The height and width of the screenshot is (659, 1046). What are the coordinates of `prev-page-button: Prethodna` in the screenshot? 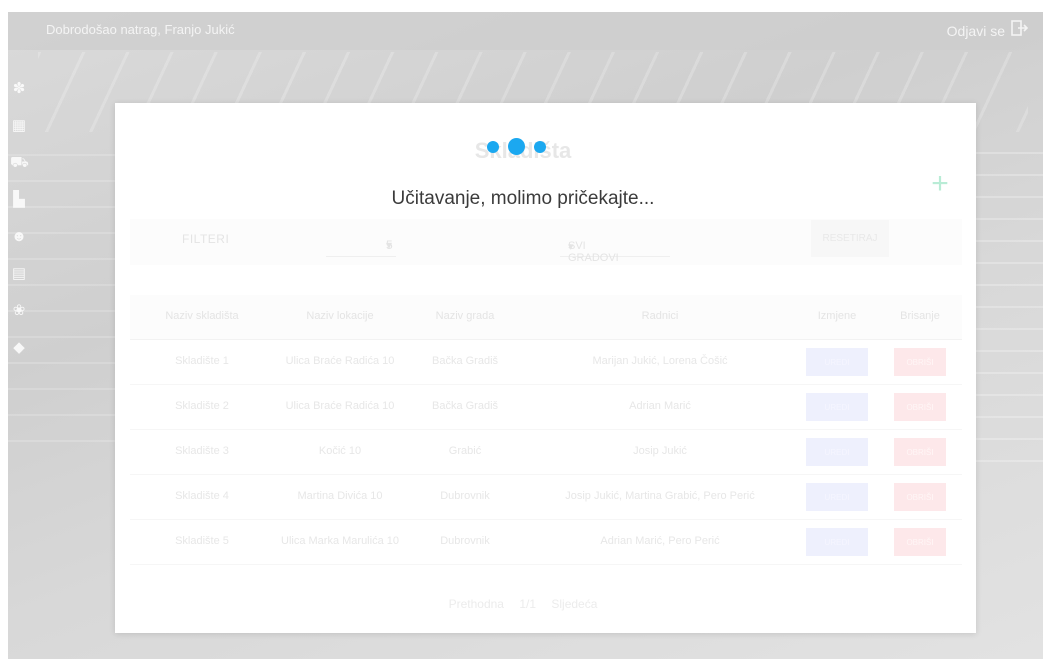 It's located at (476, 604).